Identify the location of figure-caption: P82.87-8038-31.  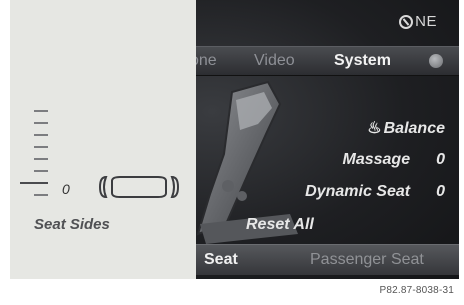
(416, 290).